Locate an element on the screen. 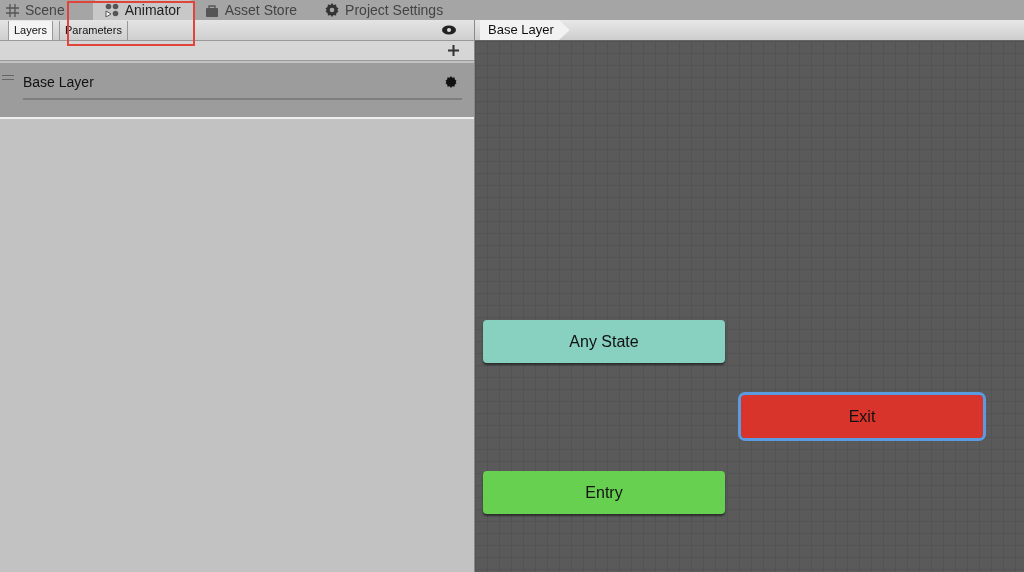  window-tab: Project Settings is located at coordinates (384, 10).